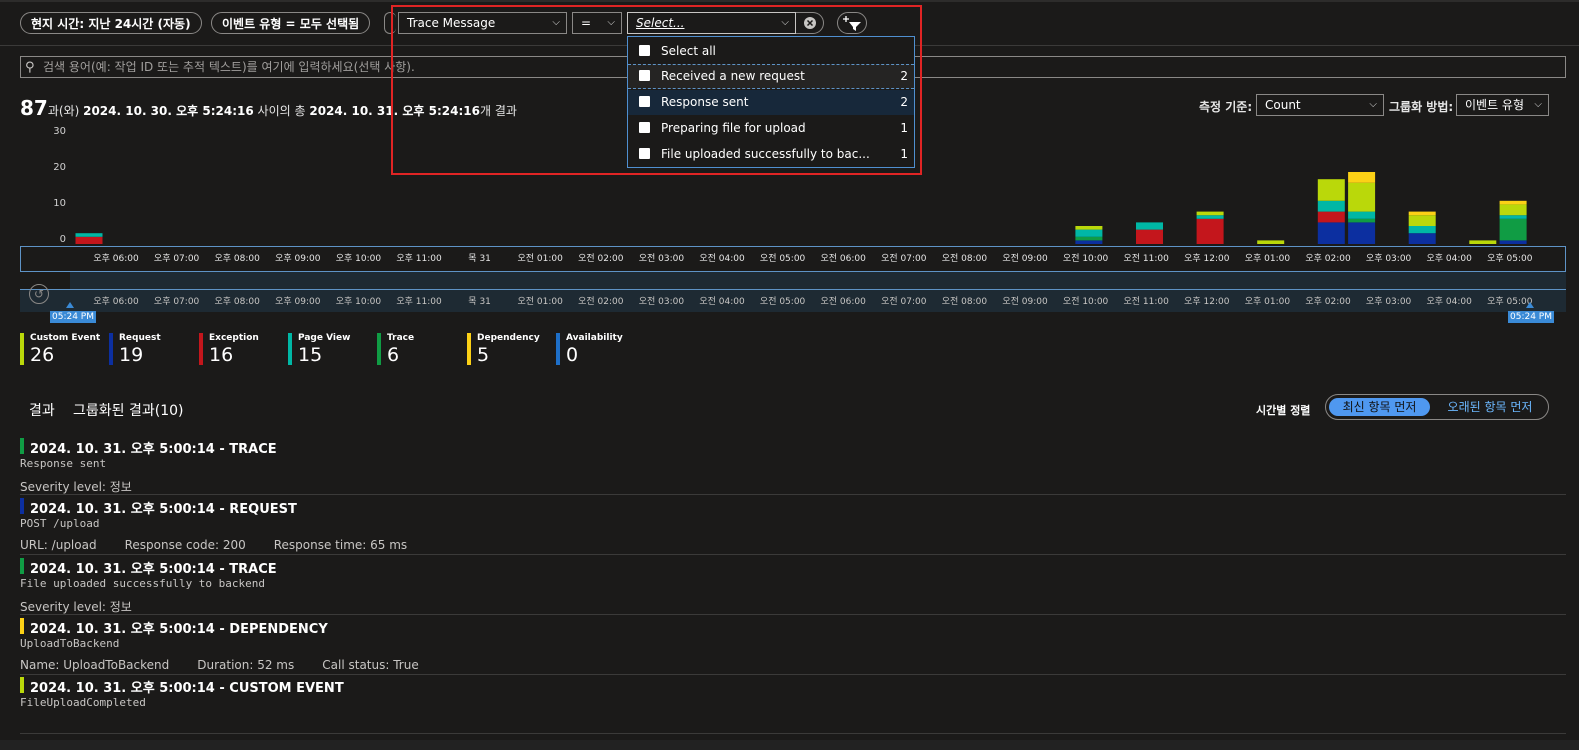  I want to click on brush-tick-label: 오후 12:00, so click(1207, 302).